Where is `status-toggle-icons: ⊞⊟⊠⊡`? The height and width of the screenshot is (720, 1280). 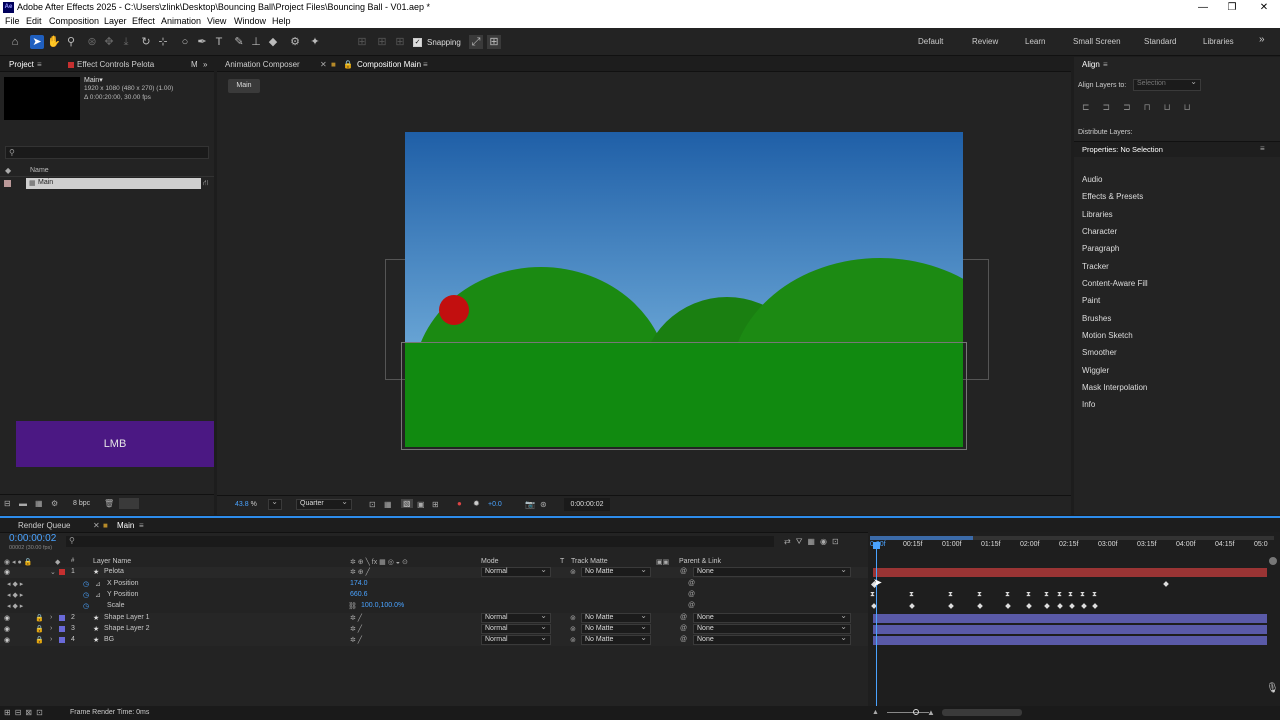
status-toggle-icons: ⊞⊟⊠⊡ is located at coordinates (25, 712).